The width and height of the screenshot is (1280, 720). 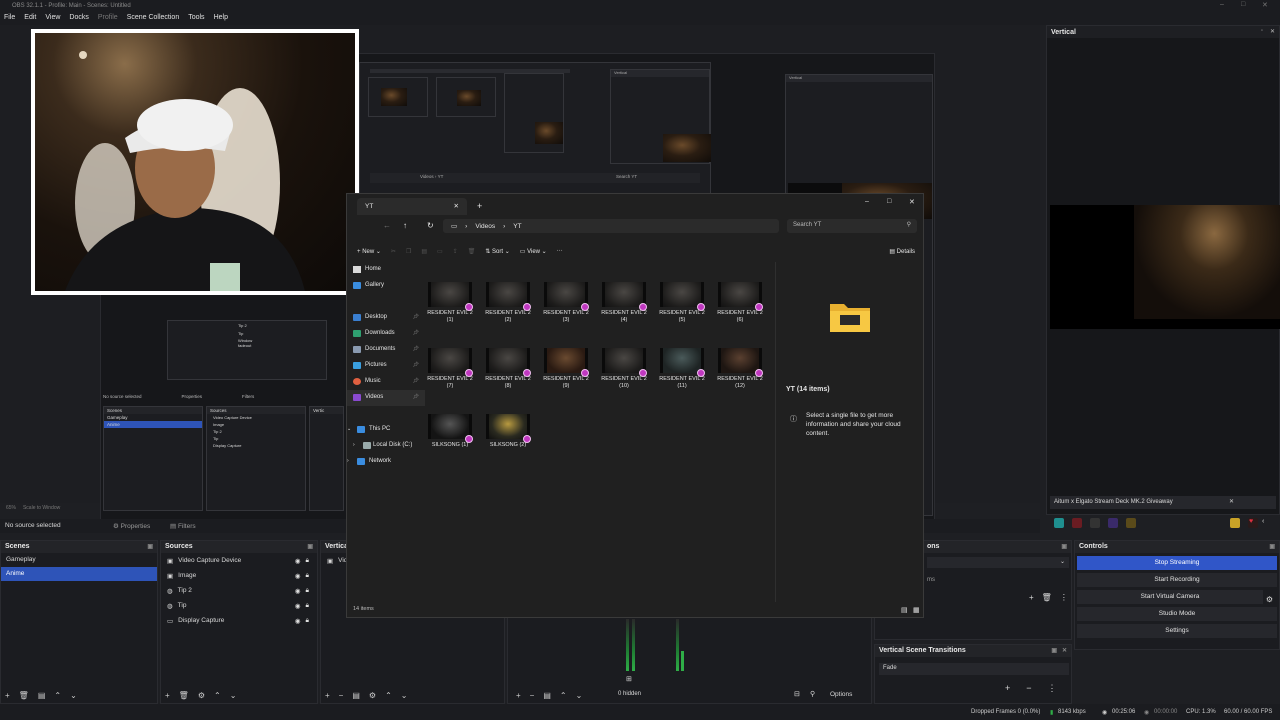 I want to click on delete-icon: 🗑, so click(x=472, y=251).